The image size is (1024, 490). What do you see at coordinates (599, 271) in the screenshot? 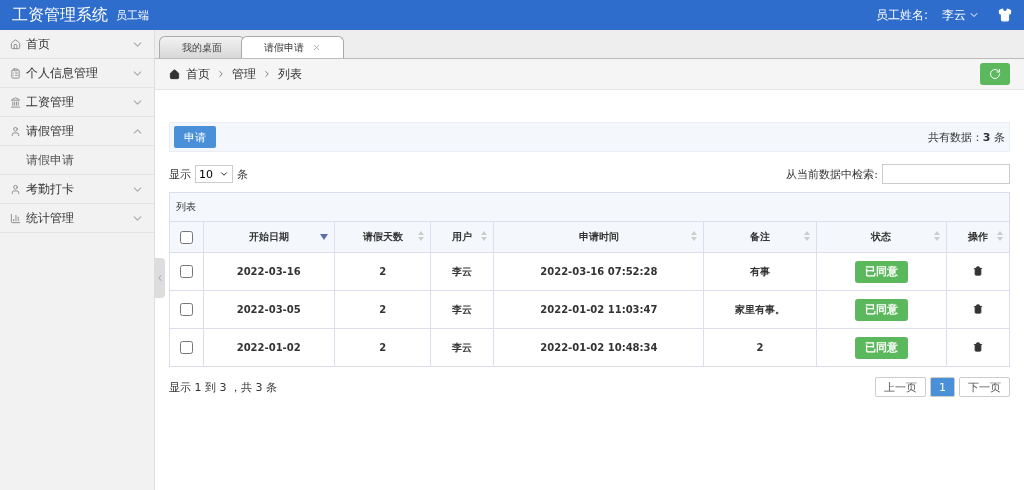
I see `table-cell: 2022-03-16 07:52:28` at bounding box center [599, 271].